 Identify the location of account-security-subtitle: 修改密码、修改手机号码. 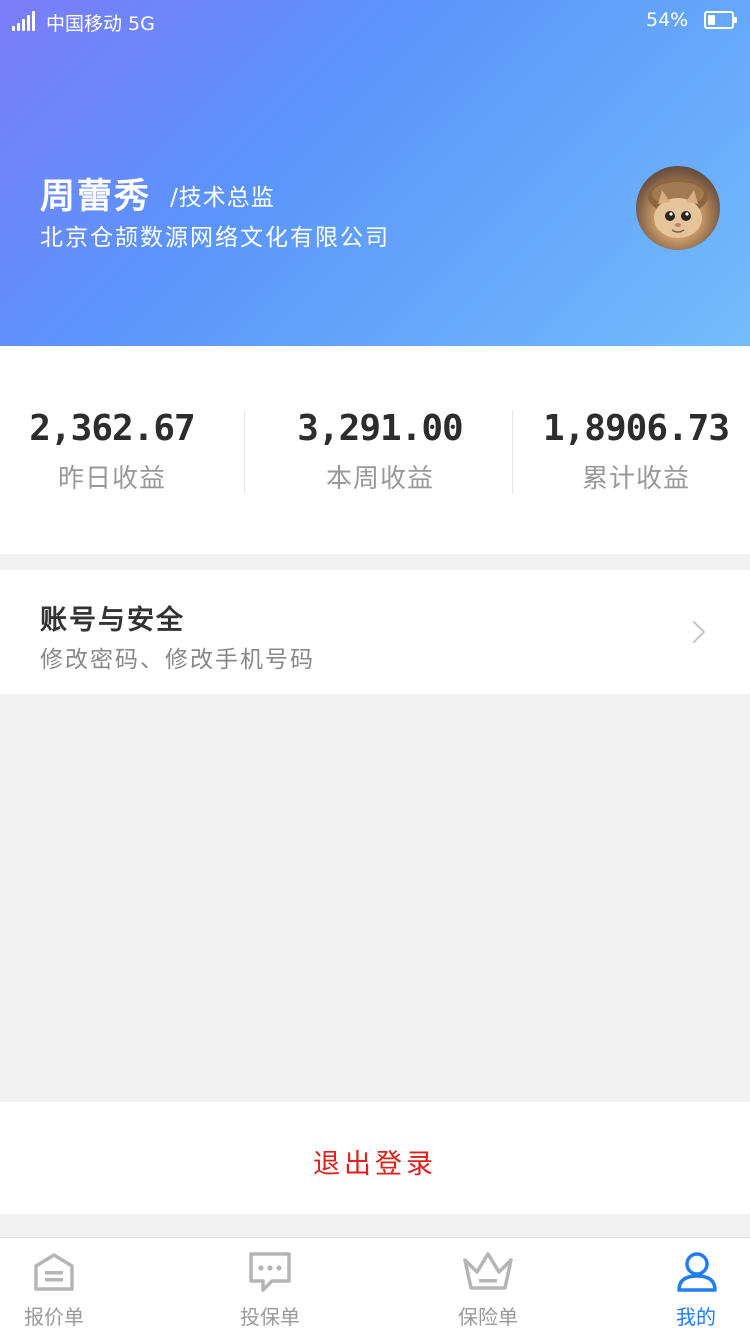
(177, 660).